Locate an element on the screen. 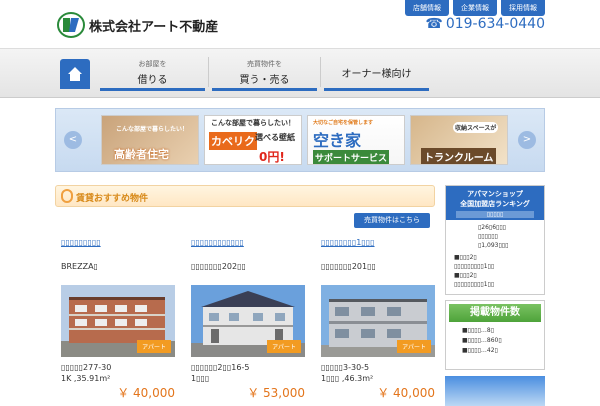  banner-text: 高齢者住宅 is located at coordinates (141, 154).